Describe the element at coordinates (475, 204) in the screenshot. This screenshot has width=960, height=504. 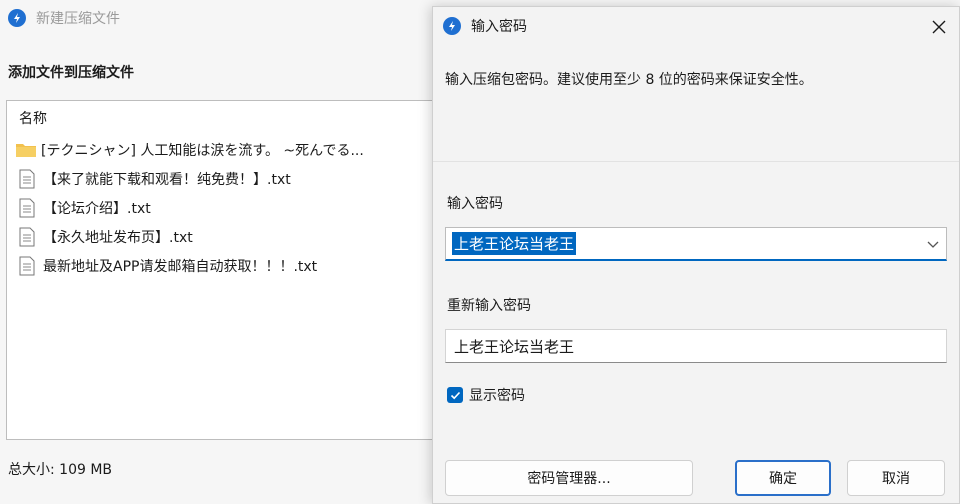
I see `password-label: 输入密码` at that location.